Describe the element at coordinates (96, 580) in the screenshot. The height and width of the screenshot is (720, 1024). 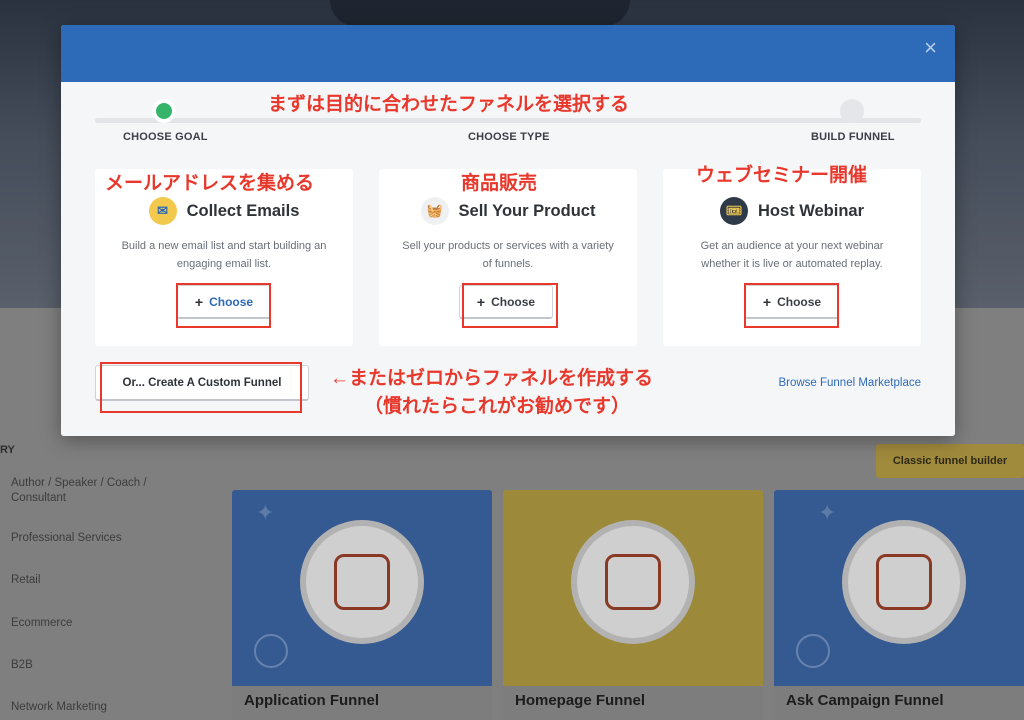
I see `category-item-retail: Retail` at that location.